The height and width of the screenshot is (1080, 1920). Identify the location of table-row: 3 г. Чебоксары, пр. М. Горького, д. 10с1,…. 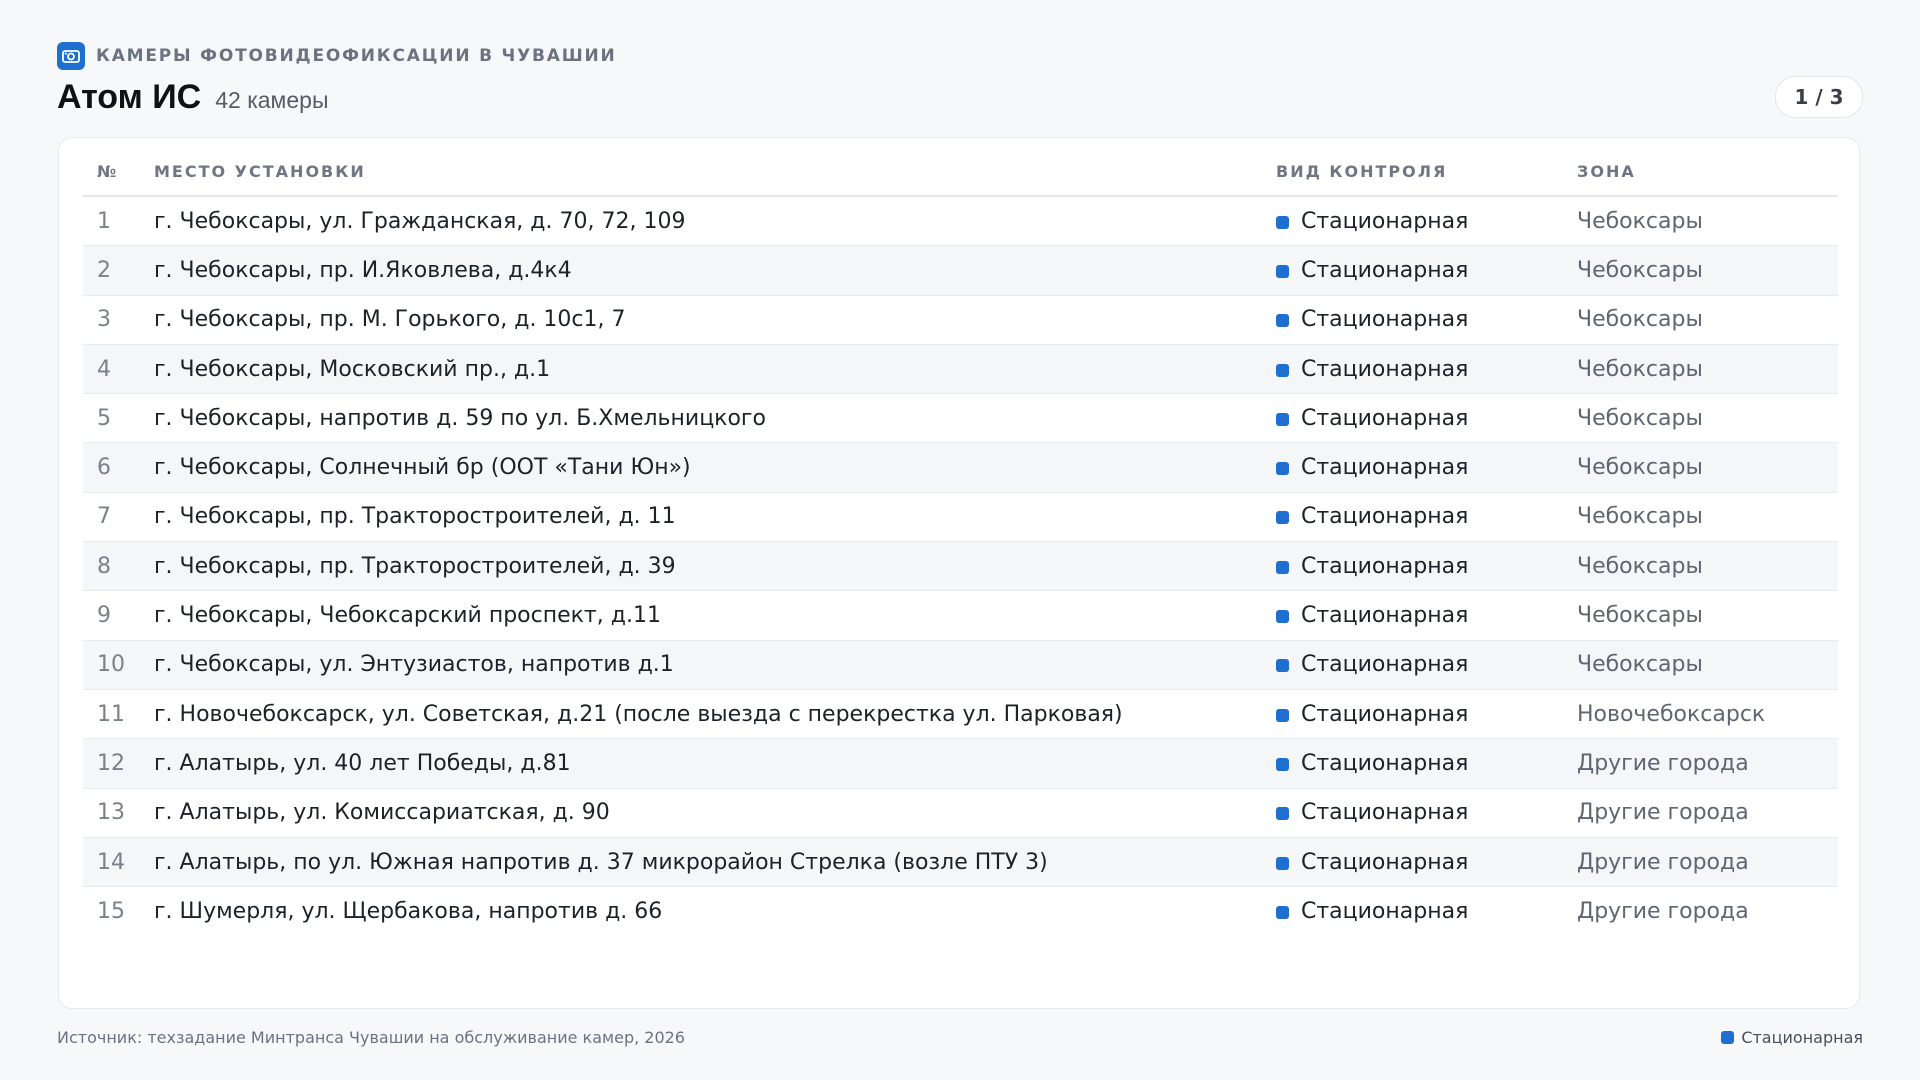
(960, 320).